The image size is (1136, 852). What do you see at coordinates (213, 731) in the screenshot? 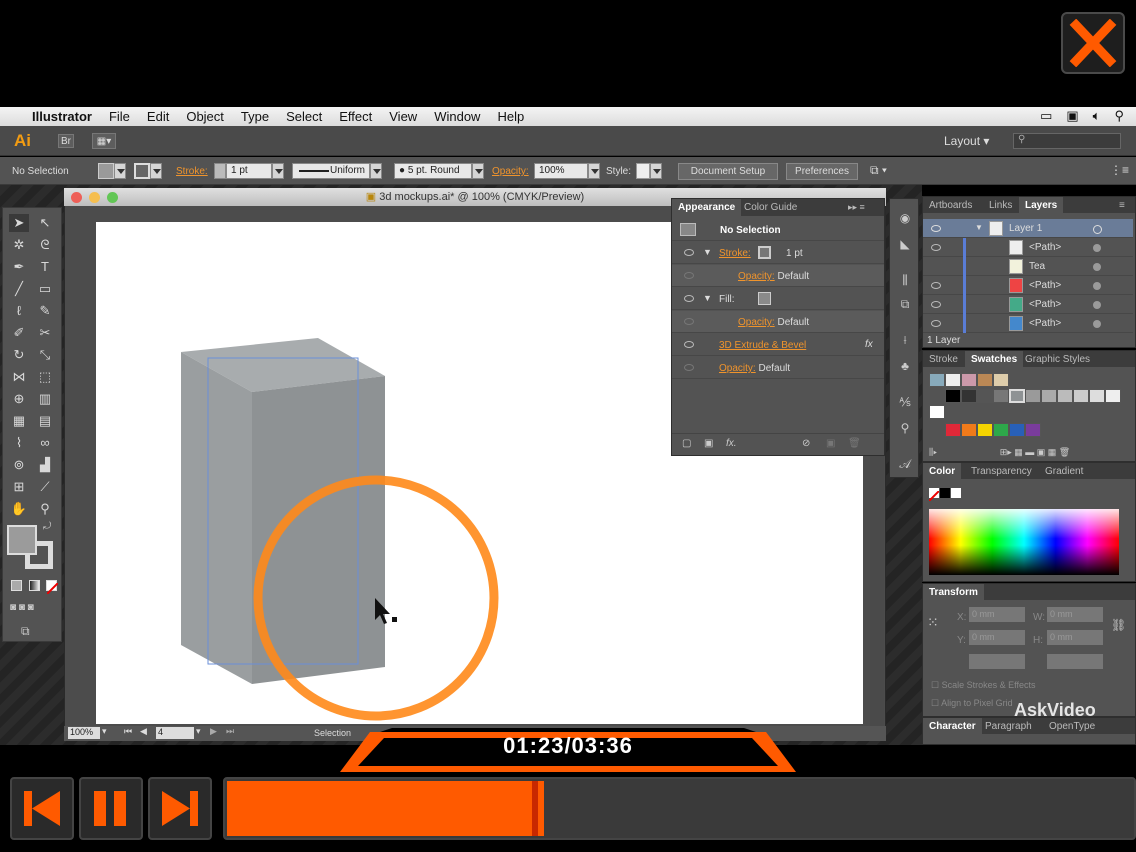
I see `next-artboard-button: ▶` at bounding box center [213, 731].